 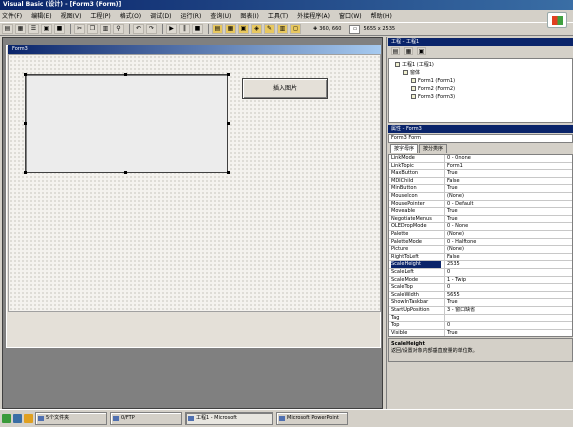 I want to click on project-explorer-icon: ▤, so click(x=217, y=29).